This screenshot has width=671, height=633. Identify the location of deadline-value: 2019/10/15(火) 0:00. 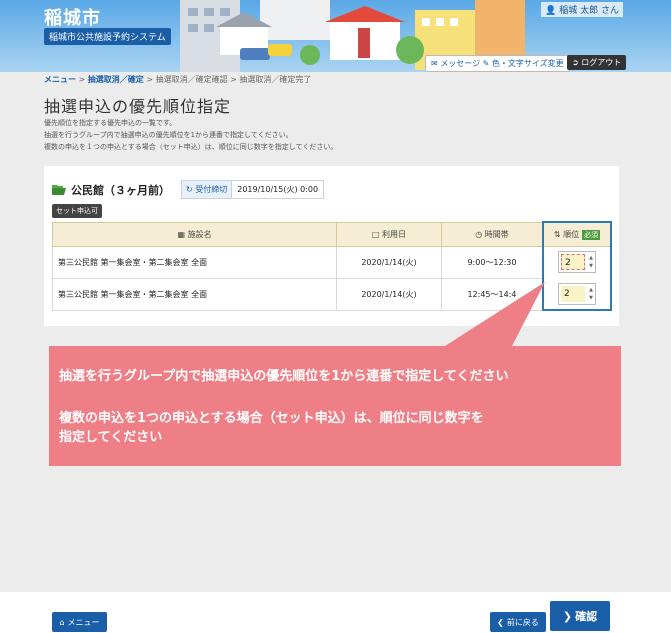
(278, 189).